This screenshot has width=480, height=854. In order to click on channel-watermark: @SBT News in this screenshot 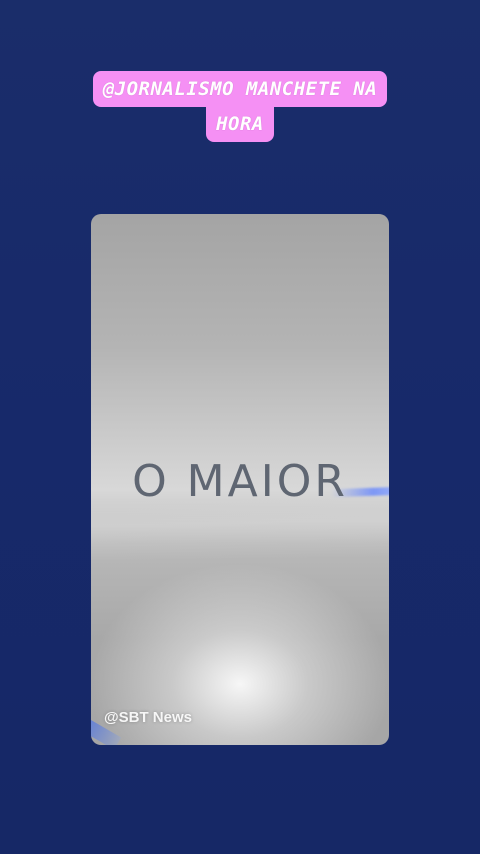, I will do `click(148, 717)`.